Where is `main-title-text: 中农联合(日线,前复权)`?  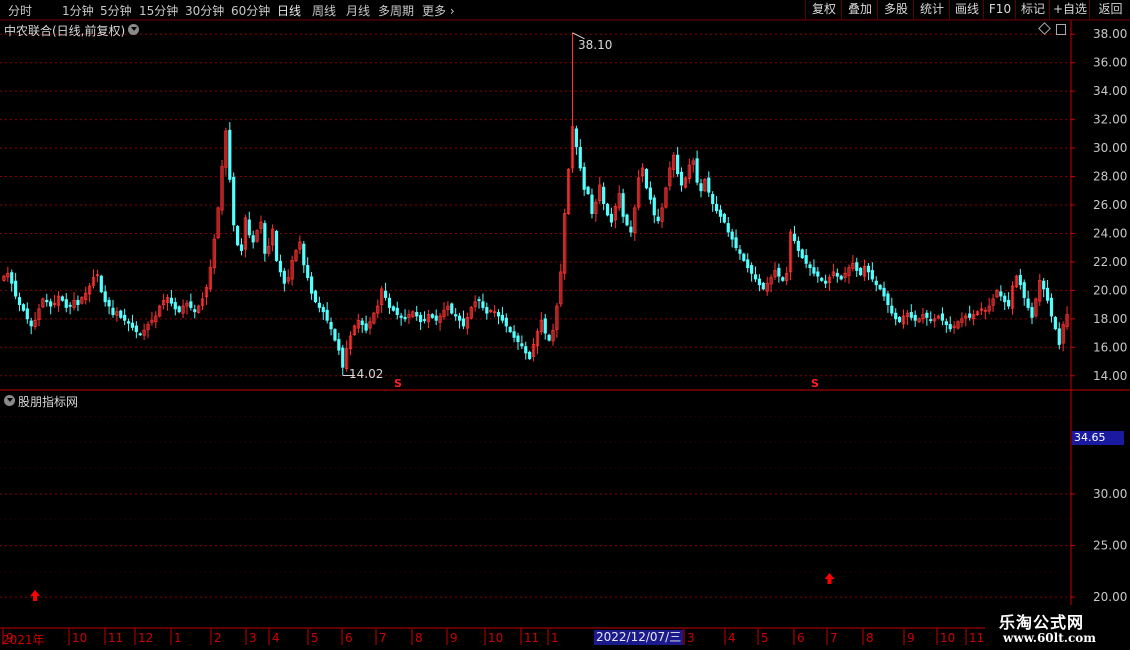
main-title-text: 中农联合(日线,前复权) is located at coordinates (65, 31).